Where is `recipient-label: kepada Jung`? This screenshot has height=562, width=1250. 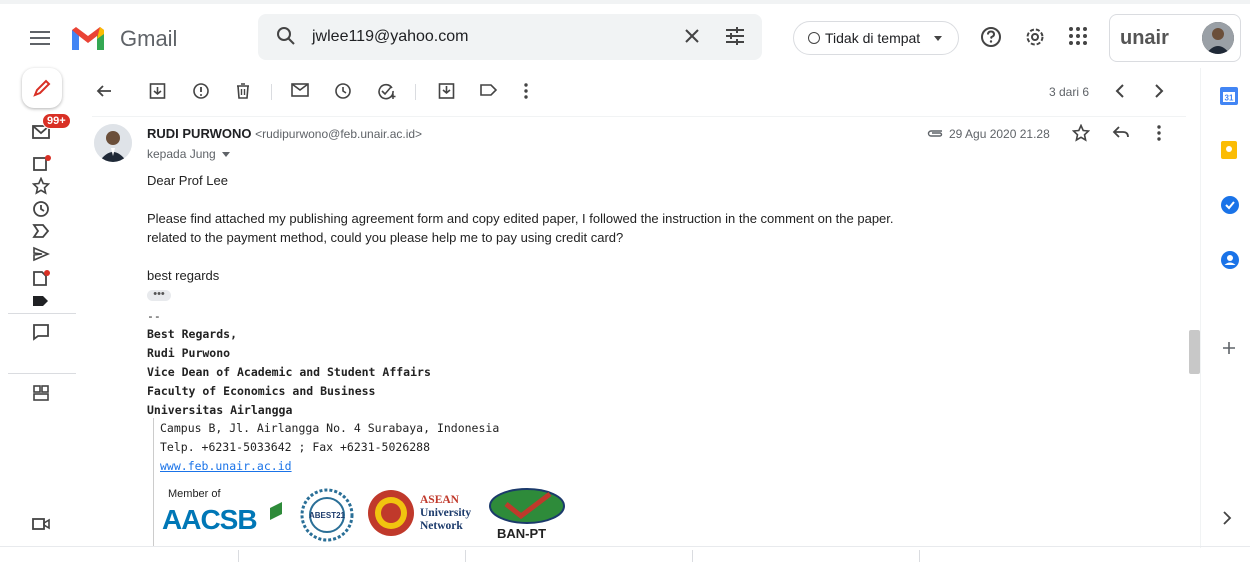 recipient-label: kepada Jung is located at coordinates (181, 154).